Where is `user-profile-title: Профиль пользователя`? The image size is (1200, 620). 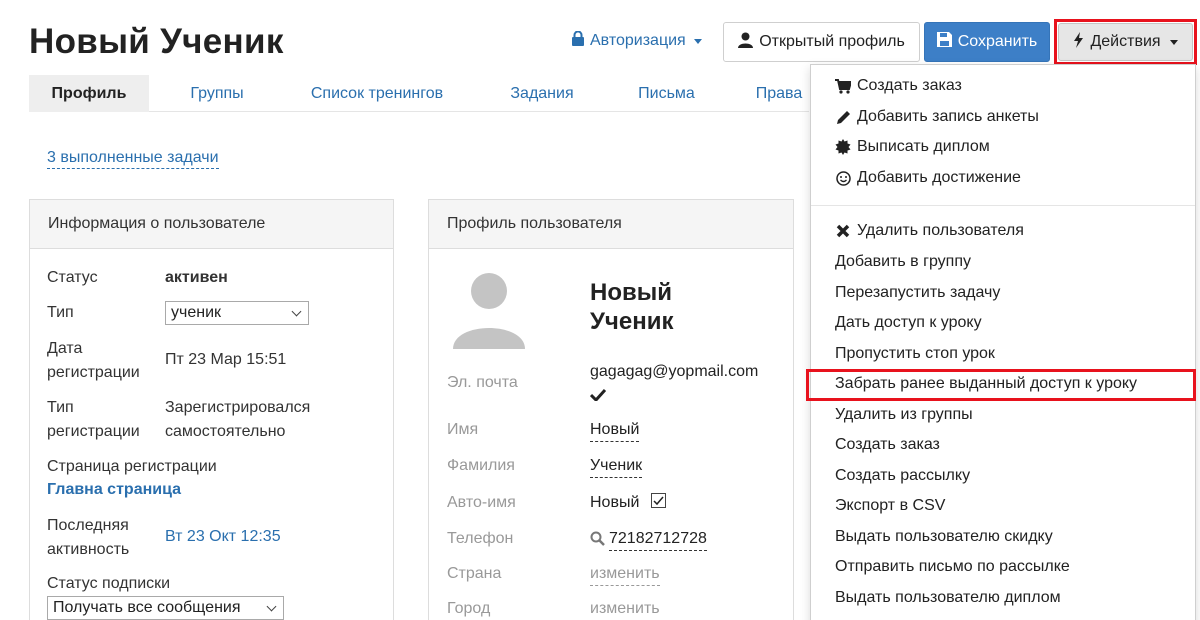
user-profile-title: Профиль пользователя is located at coordinates (611, 224).